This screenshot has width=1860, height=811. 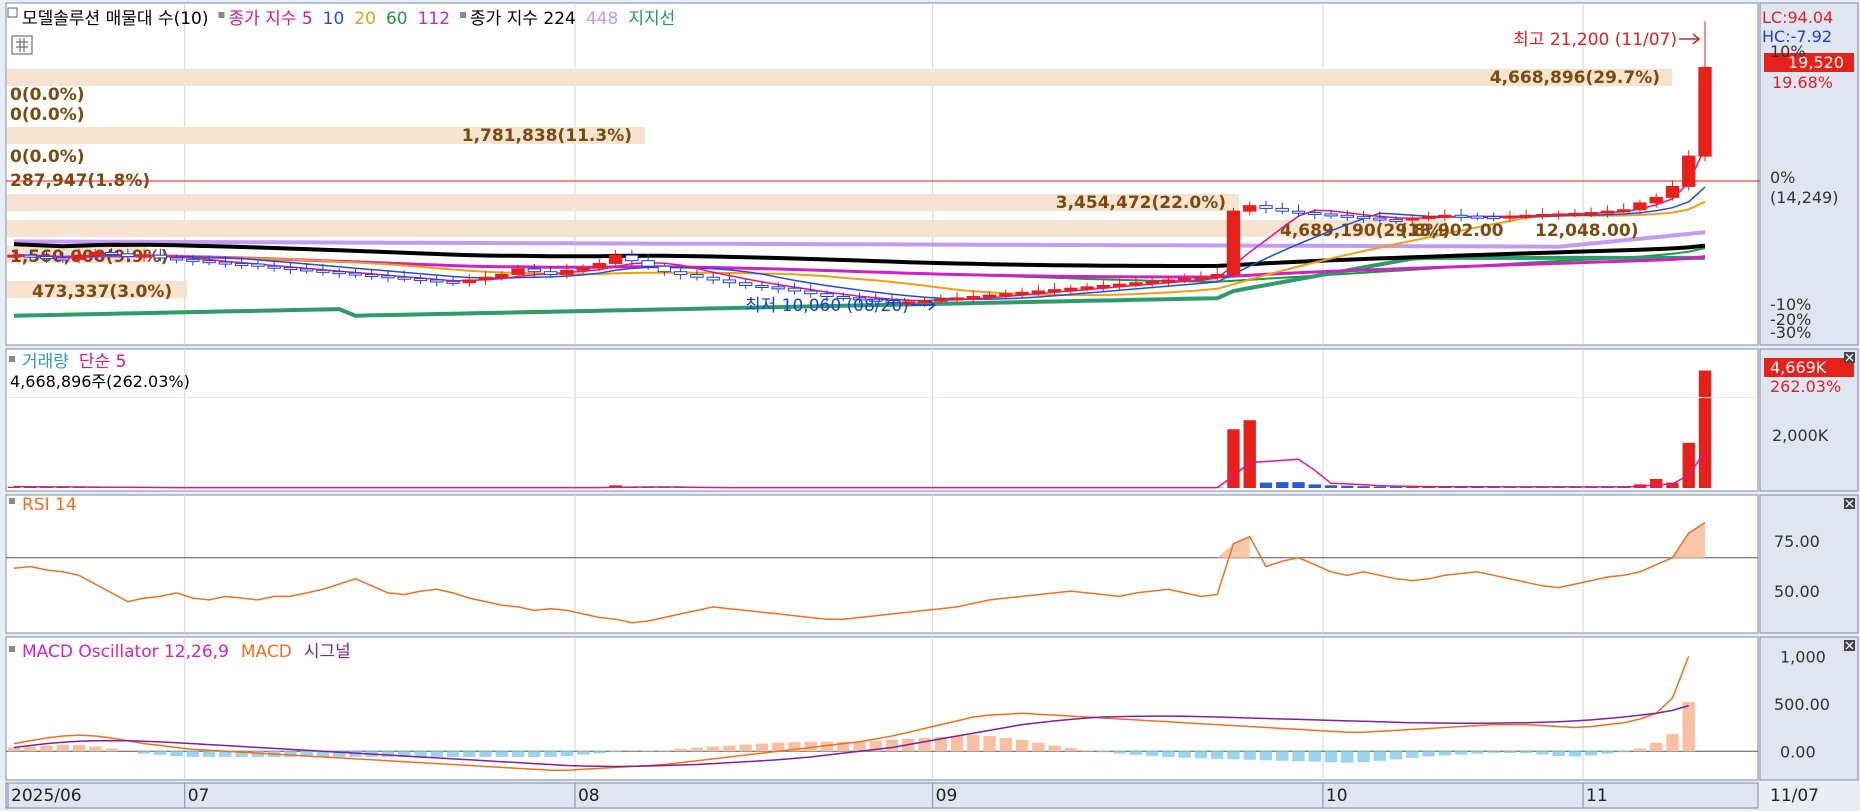 I want to click on main-legend-item: 10, so click(x=334, y=19).